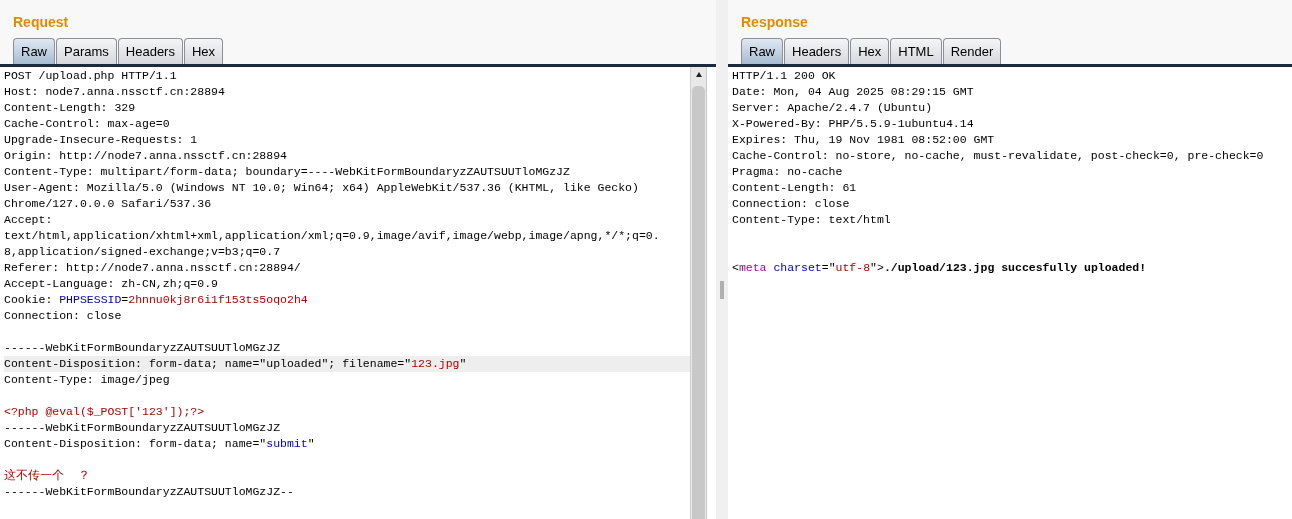  Describe the element at coordinates (828, 267) in the screenshot. I see `code-text: ="` at that location.